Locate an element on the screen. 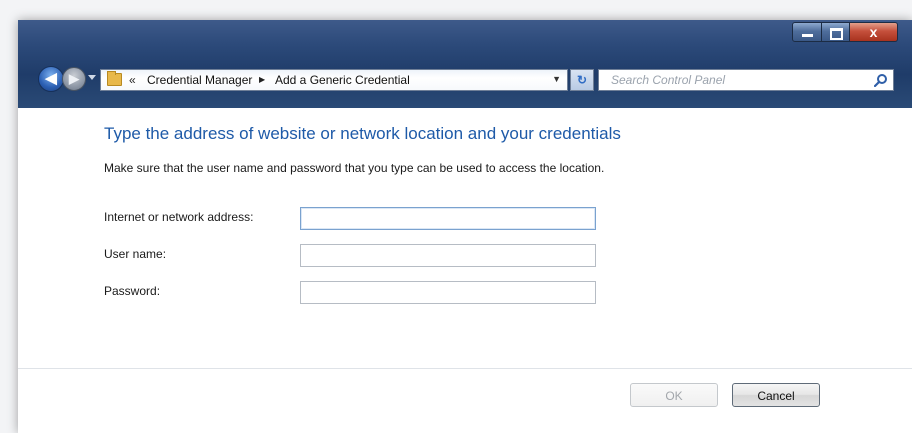  ok-button: OK is located at coordinates (674, 395).